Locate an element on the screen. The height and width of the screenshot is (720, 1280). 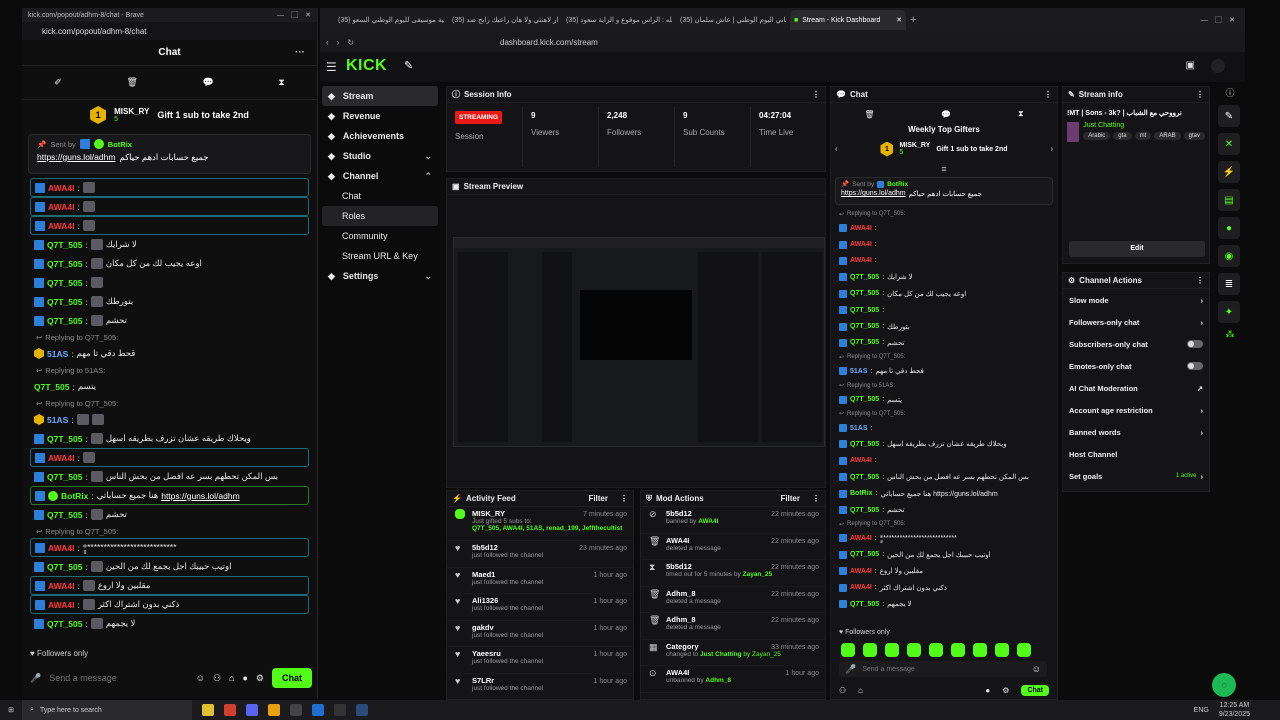
bubble-icon: ● is located at coordinates (987, 690).